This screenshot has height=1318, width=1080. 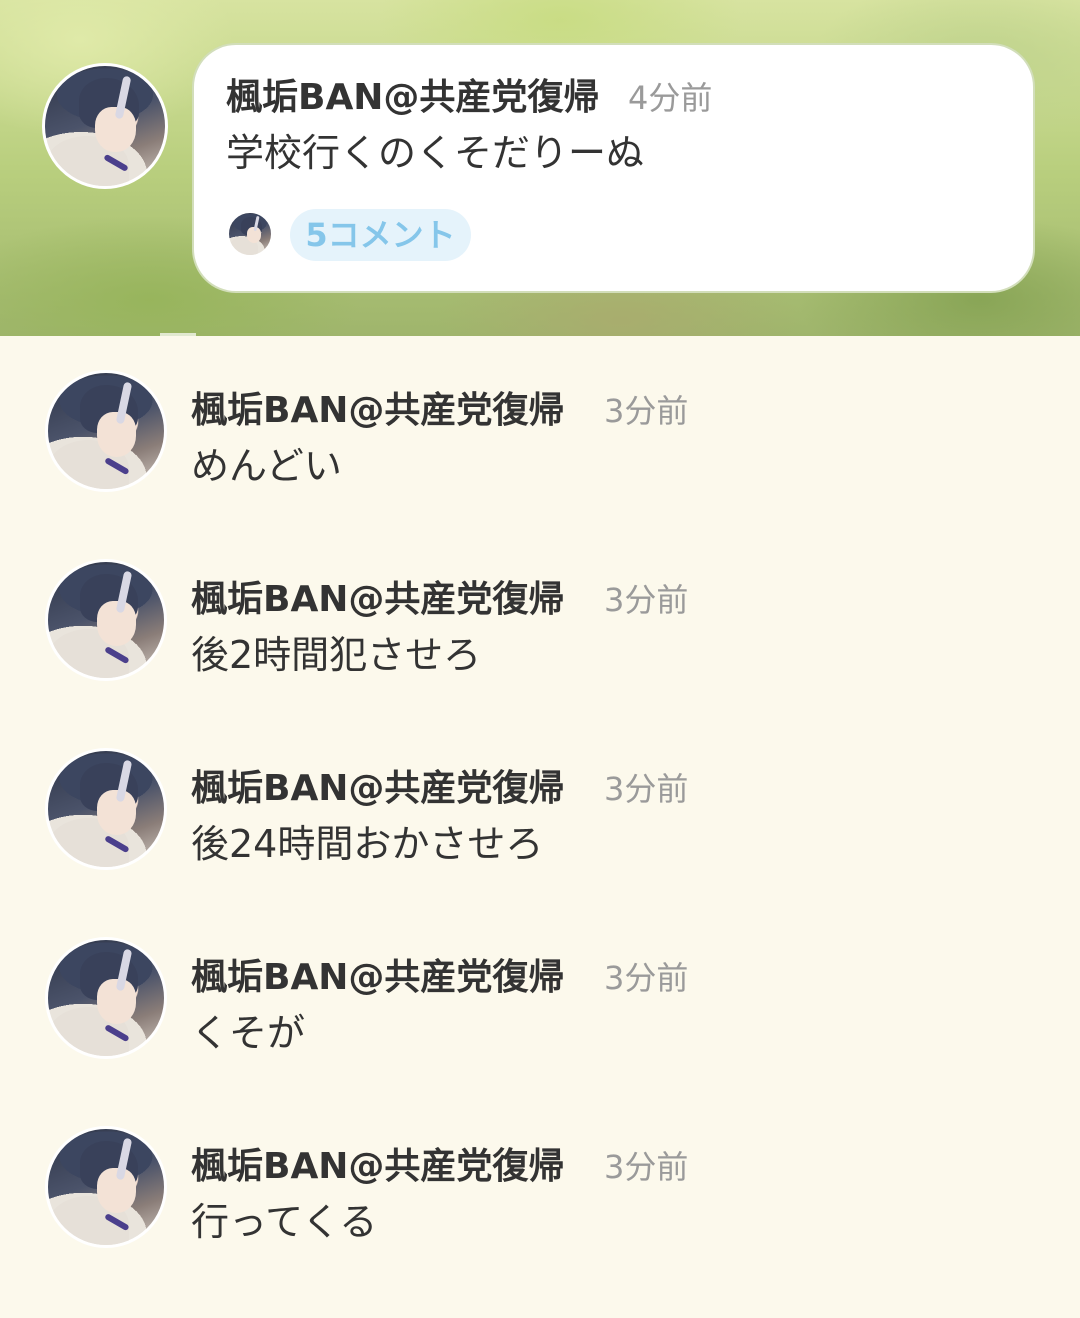 I want to click on post-message: 学校行くのくそだりーぬ, so click(x=435, y=153).